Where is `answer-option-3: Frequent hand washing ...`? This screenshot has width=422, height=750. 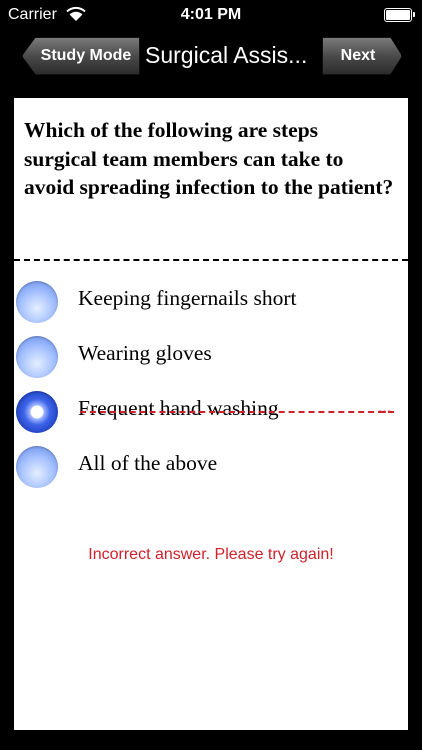 answer-option-3: Frequent hand washing ... is located at coordinates (211, 412).